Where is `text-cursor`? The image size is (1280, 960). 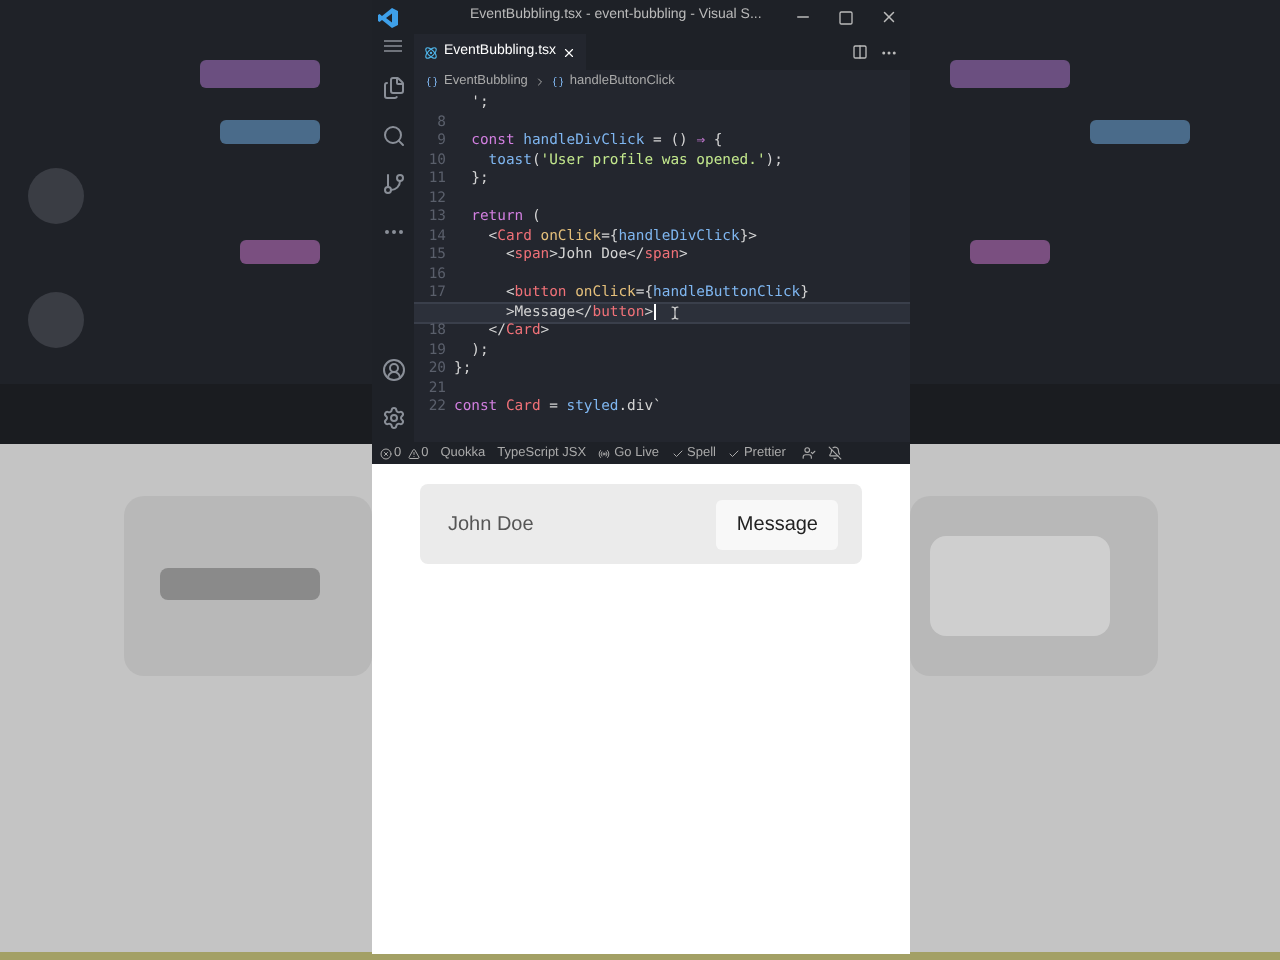 text-cursor is located at coordinates (654, 312).